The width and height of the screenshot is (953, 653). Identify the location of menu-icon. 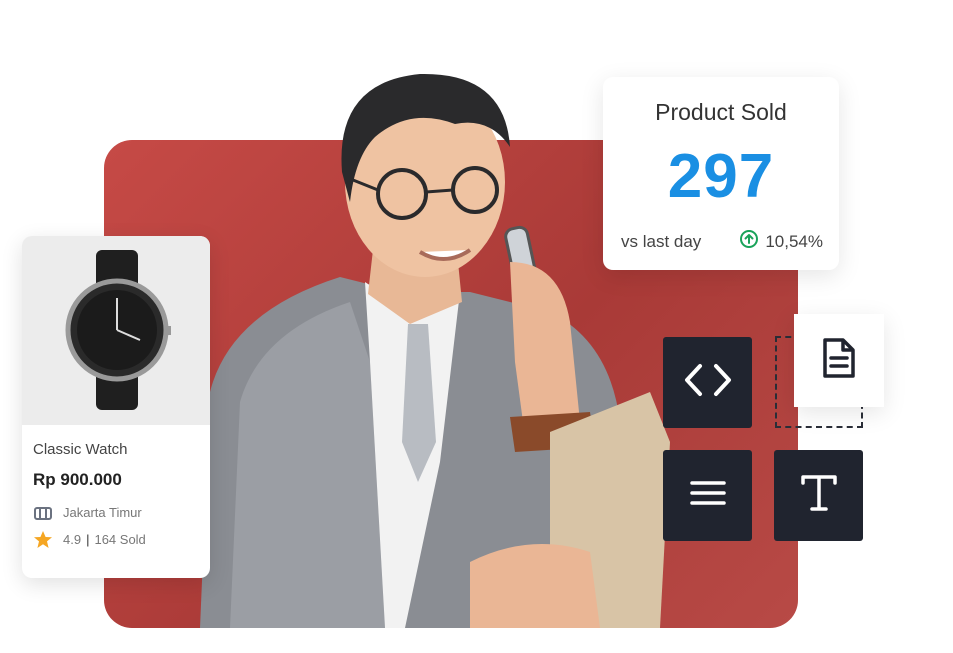
(708, 495).